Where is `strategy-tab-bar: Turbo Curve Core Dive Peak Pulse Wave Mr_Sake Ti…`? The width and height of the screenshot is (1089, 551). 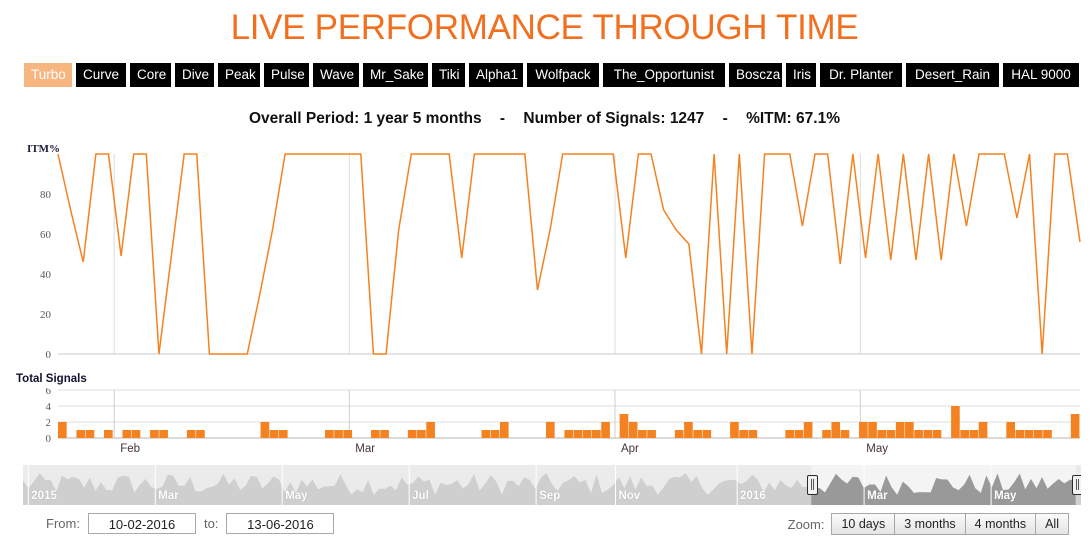 strategy-tab-bar: Turbo Curve Core Dive Peak Pulse Wave Mr_Sake Ti… is located at coordinates (551, 75).